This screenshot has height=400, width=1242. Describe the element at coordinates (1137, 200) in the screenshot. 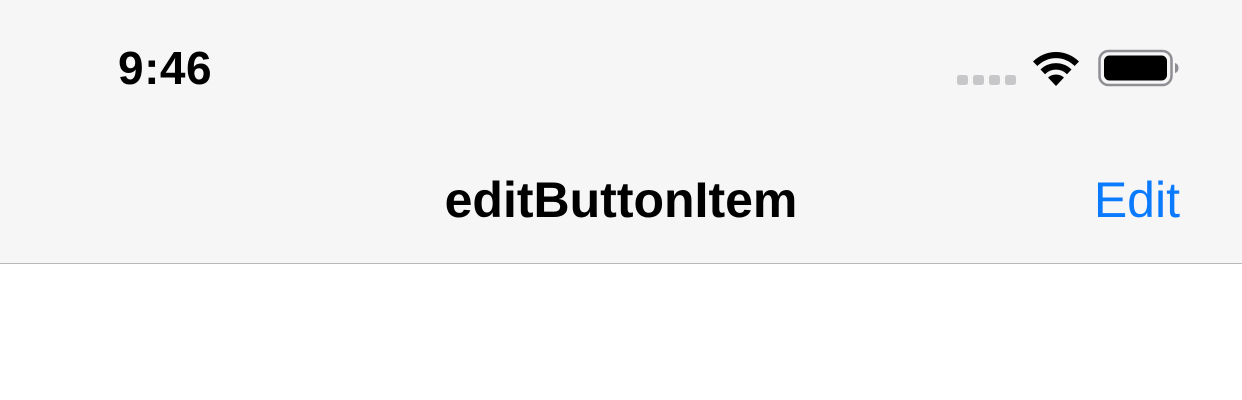

I see `edit-button: Edit` at that location.